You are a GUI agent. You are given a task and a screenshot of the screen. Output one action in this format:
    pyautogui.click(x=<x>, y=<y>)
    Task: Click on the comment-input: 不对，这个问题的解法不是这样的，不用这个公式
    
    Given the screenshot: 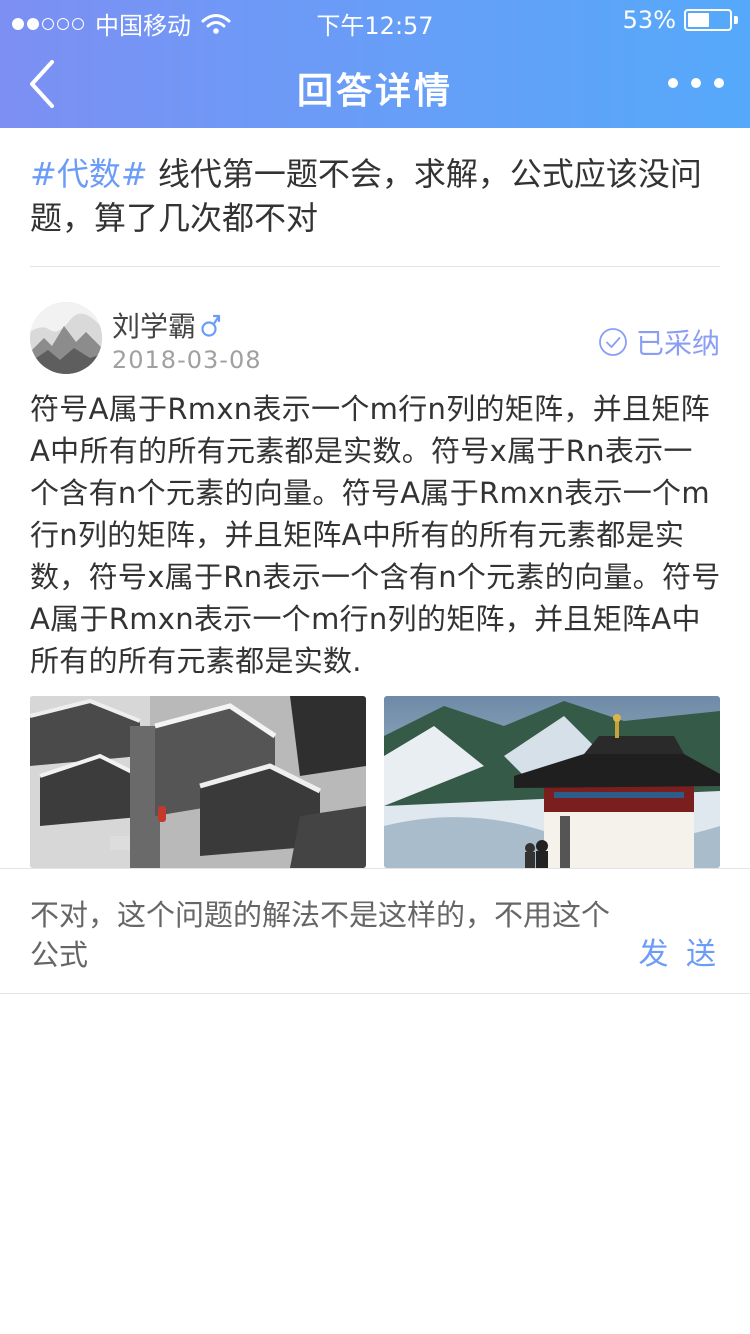 What is the action you would take?
    pyautogui.click(x=320, y=935)
    